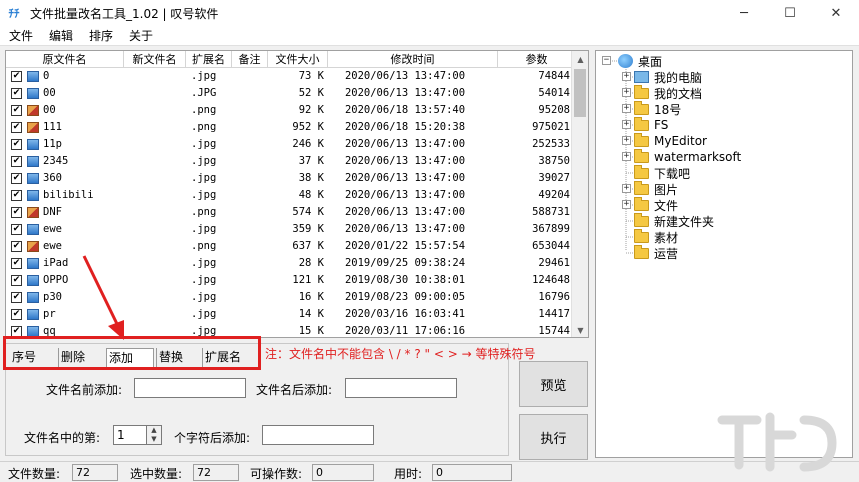  I want to click on table-row: ✔ pr .jpg 14 K 2020/03/16 16:03:41 14417, so click(291, 314).